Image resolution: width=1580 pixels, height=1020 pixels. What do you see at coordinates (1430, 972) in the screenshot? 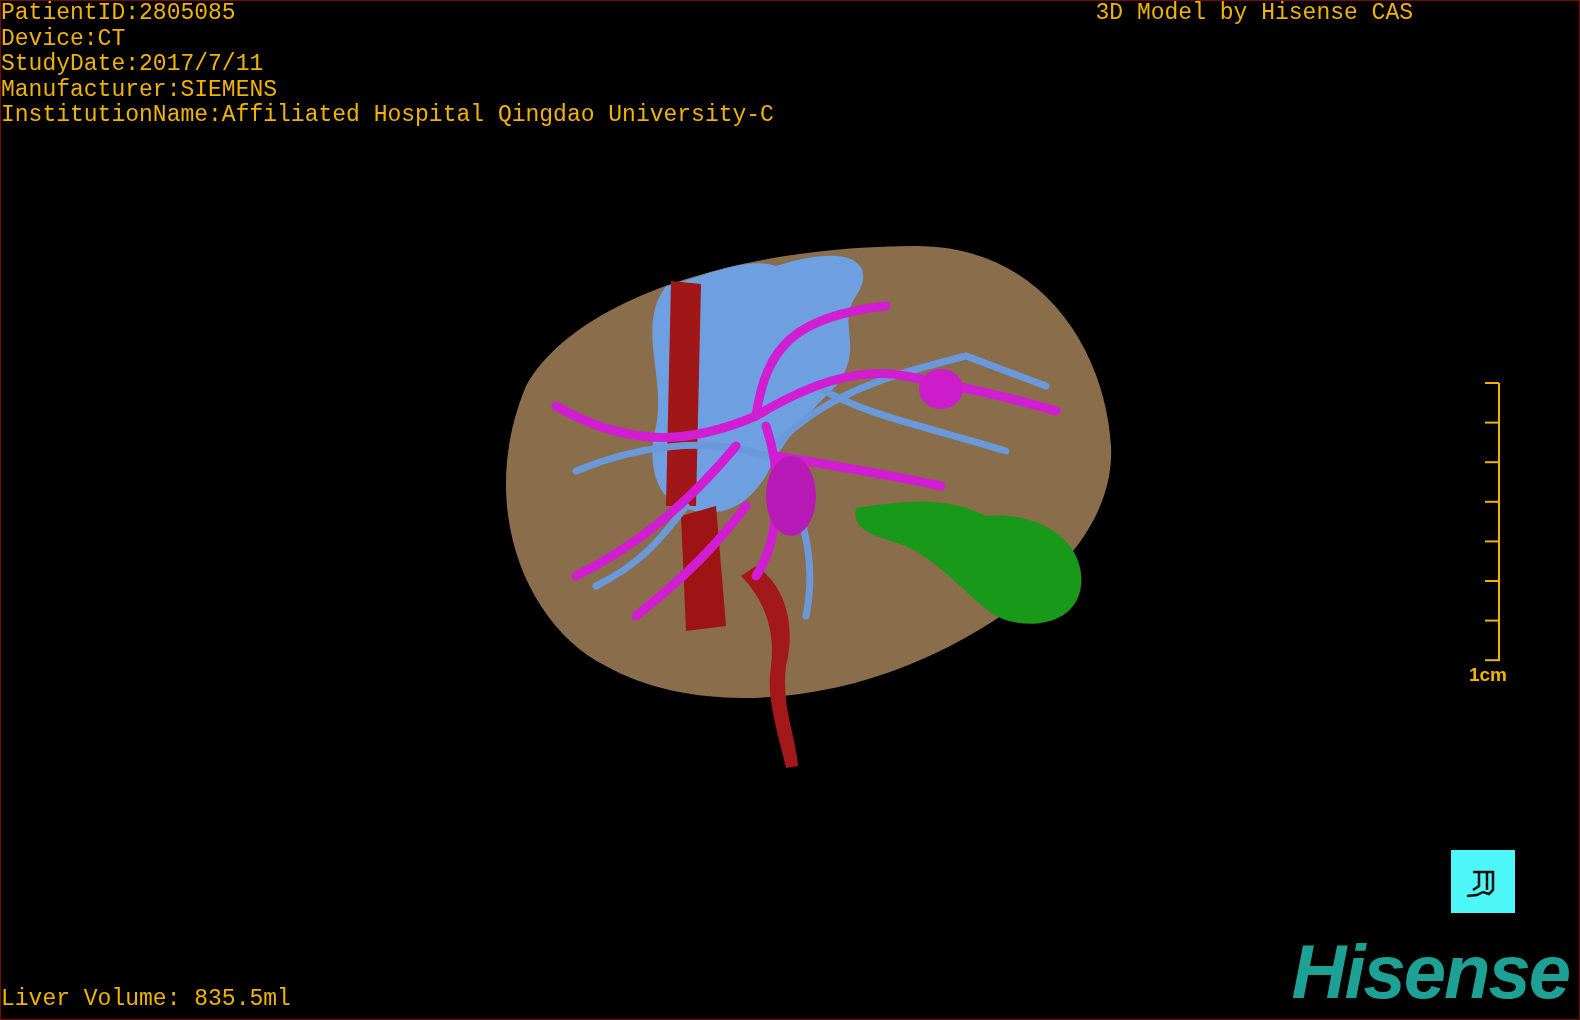
I see `brand-logo: Hisense` at bounding box center [1430, 972].